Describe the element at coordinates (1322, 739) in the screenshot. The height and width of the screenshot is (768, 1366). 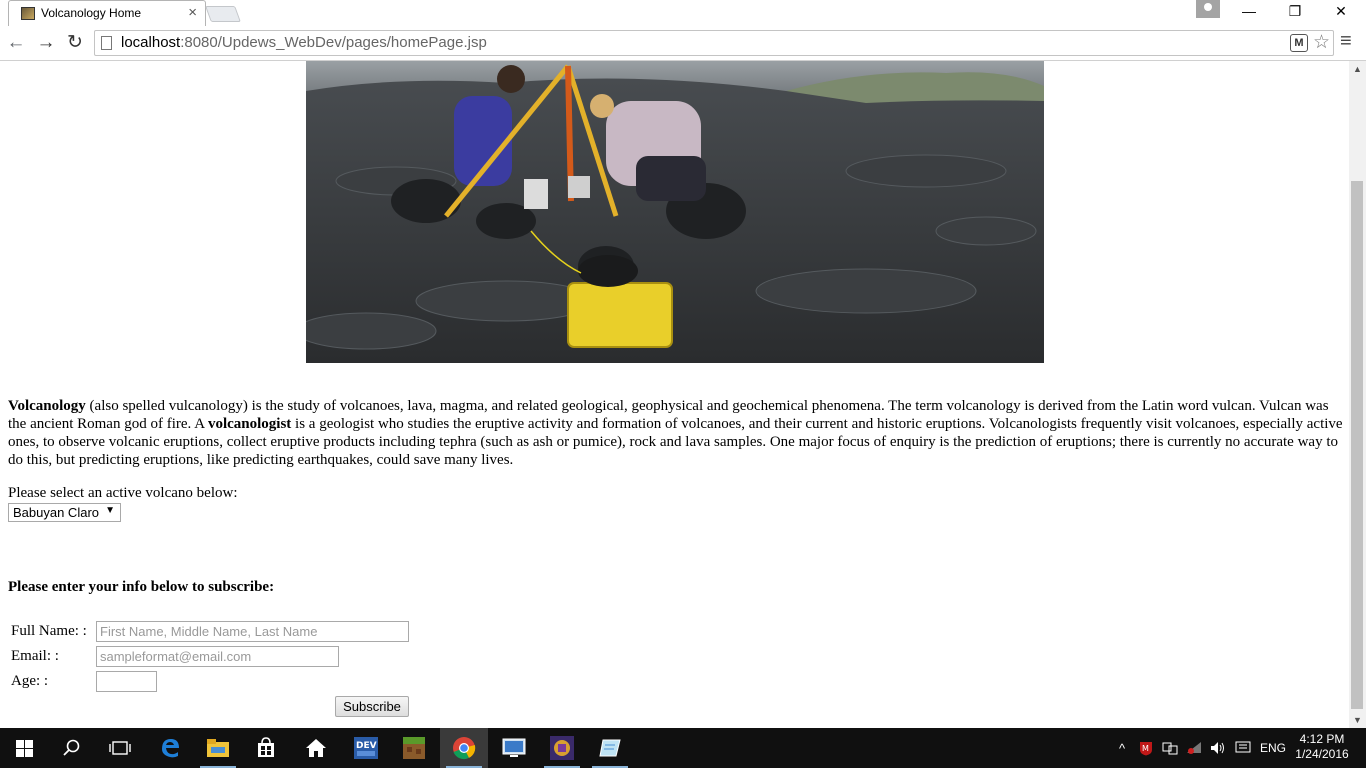
I see `clock-time: 4:12 PM` at that location.